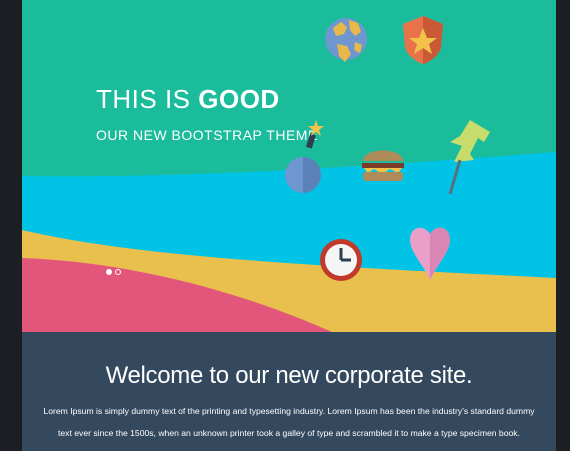  Describe the element at coordinates (563, 225) in the screenshot. I see `right-frame` at that location.